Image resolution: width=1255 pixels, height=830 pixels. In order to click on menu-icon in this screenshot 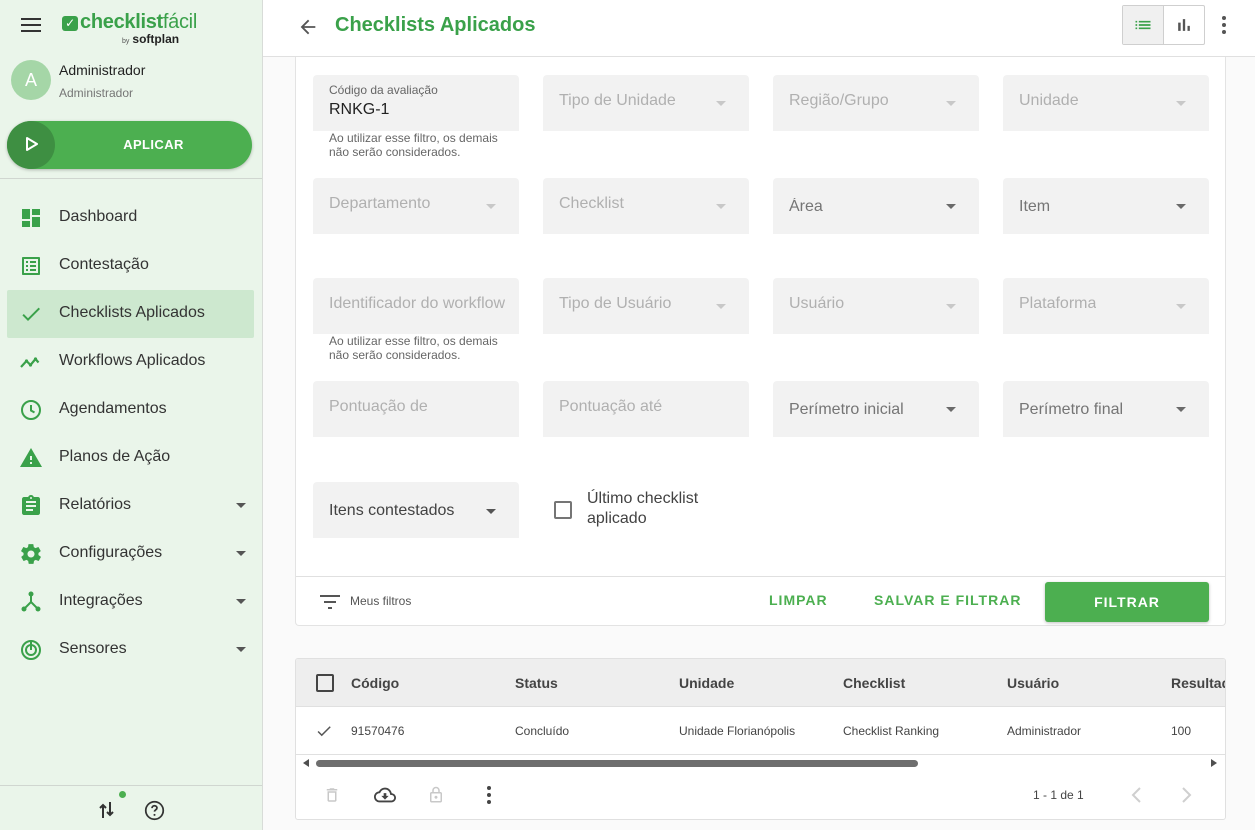, I will do `click(31, 26)`.